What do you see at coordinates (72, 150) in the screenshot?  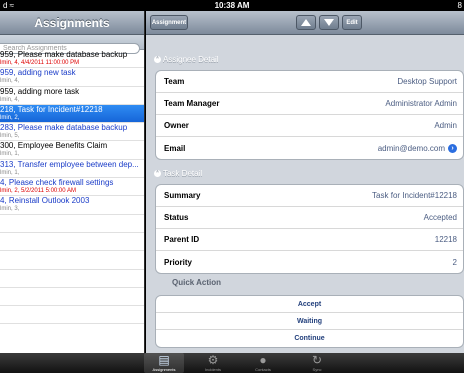 I see `list-item: 300, Employee Benefits Claim lmin, 1,` at bounding box center [72, 150].